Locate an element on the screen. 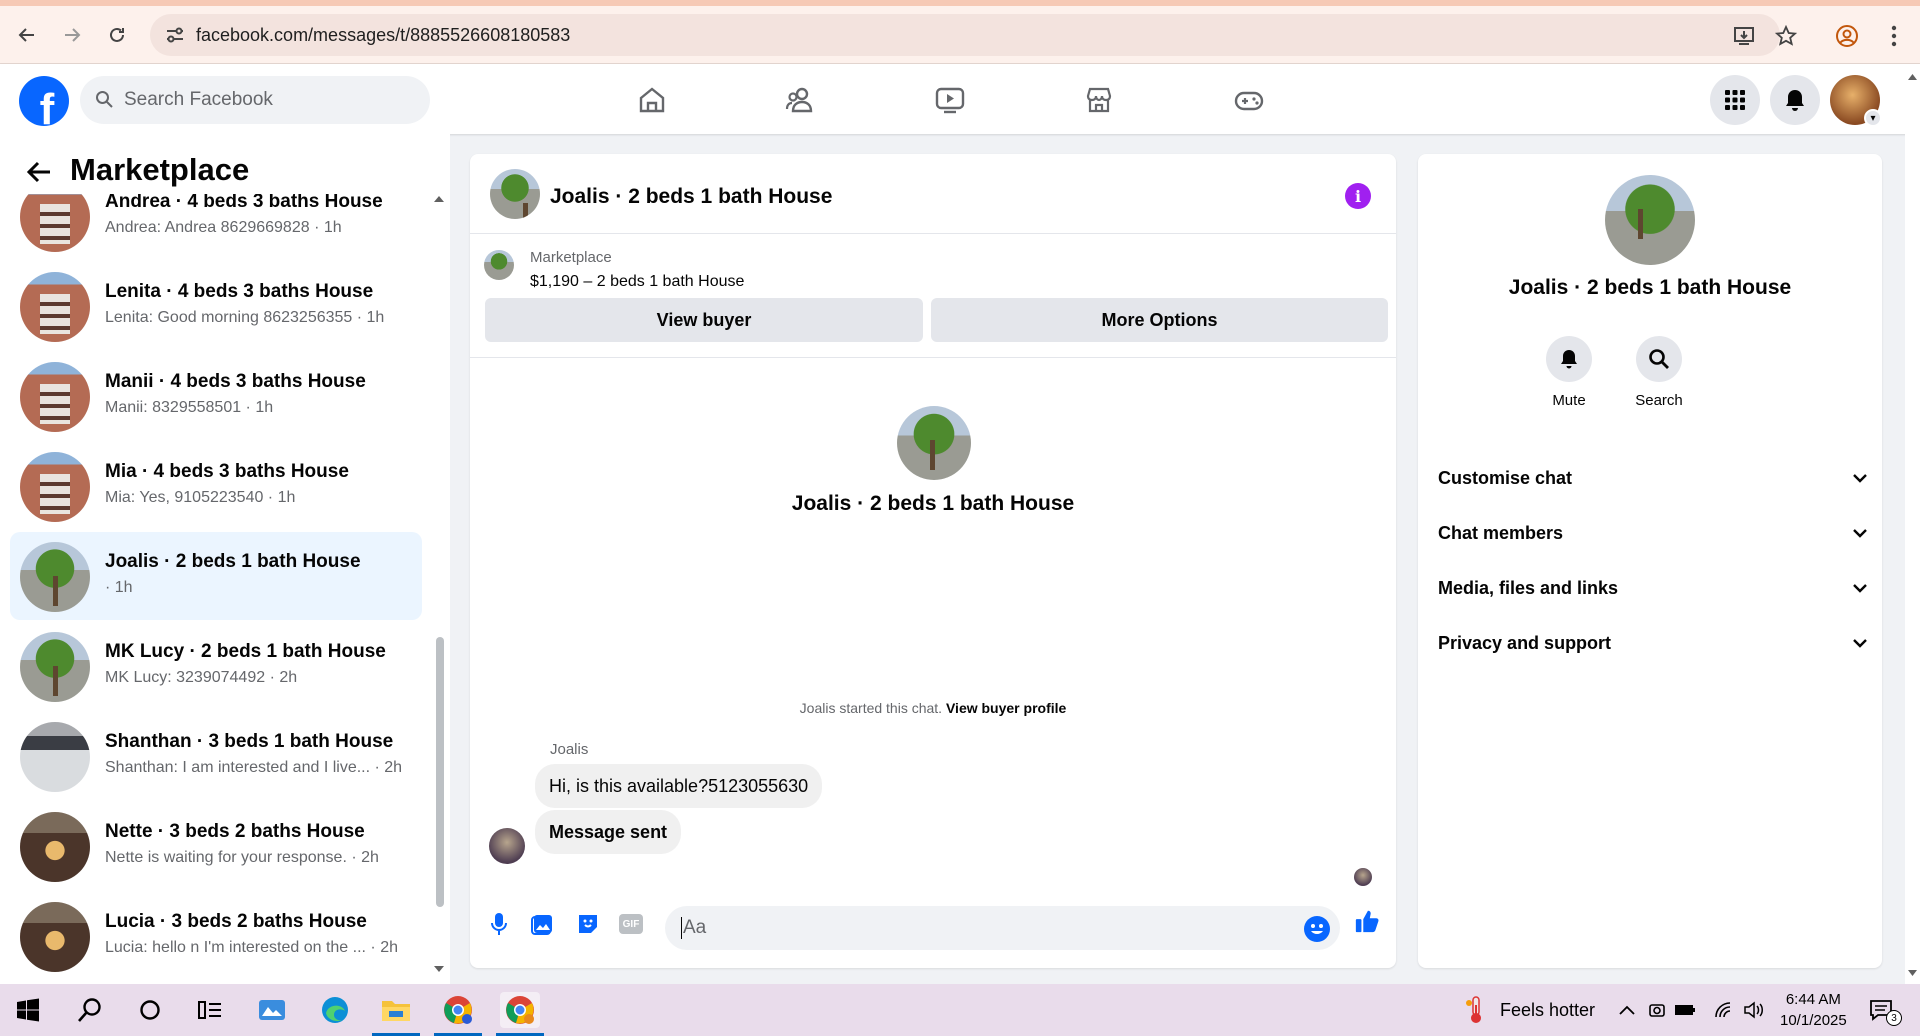 The width and height of the screenshot is (1920, 1036). meet-now-icon is located at coordinates (1657, 1010).